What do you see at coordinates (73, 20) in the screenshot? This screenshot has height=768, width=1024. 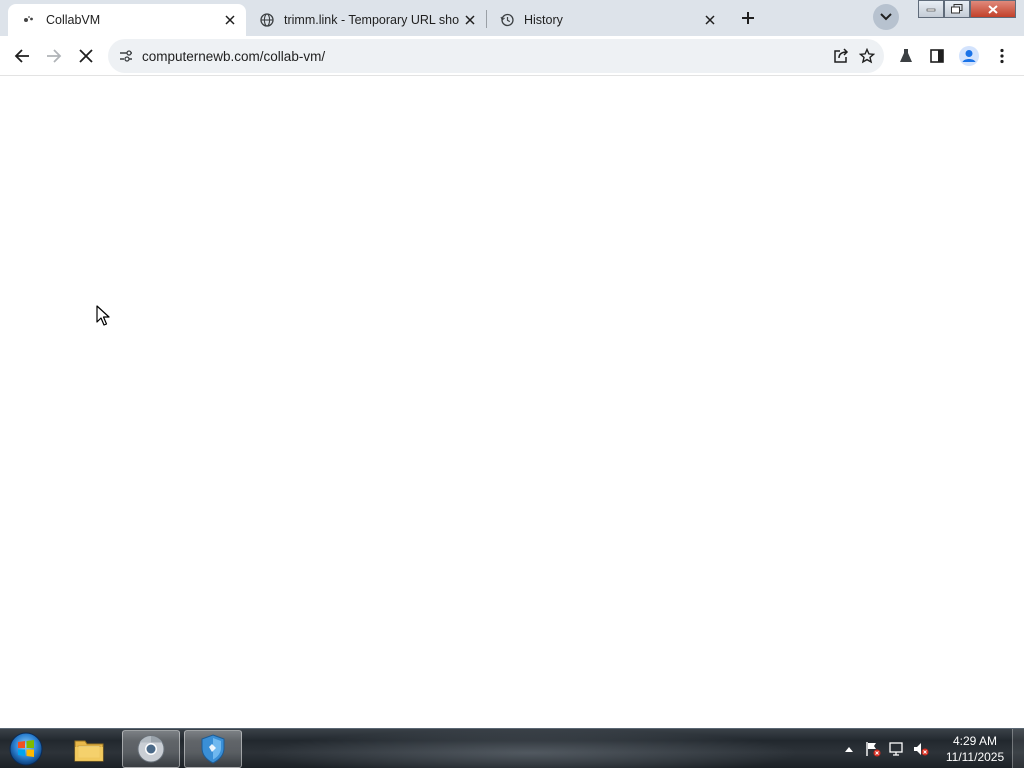 I see `tab-title: CollabVM` at bounding box center [73, 20].